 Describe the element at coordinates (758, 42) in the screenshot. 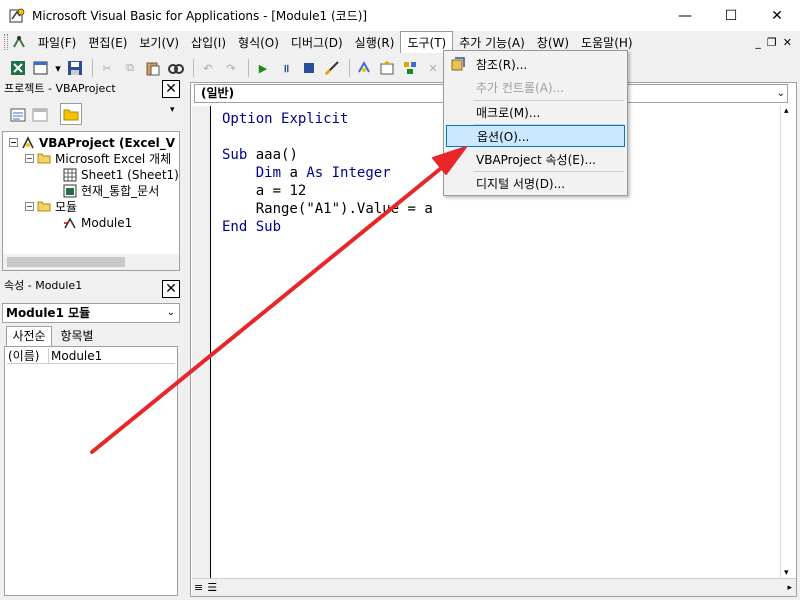

I see `mdi-minimize-icon: _` at that location.